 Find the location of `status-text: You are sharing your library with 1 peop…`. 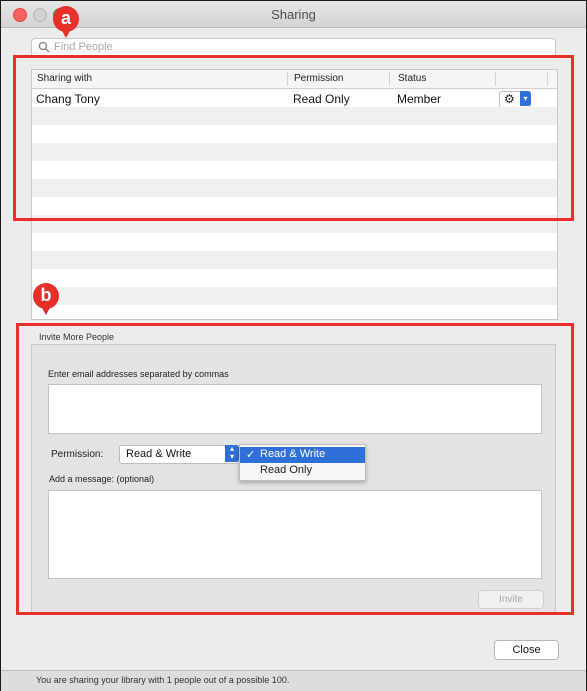

status-text: You are sharing your library with 1 peop… is located at coordinates (163, 680).